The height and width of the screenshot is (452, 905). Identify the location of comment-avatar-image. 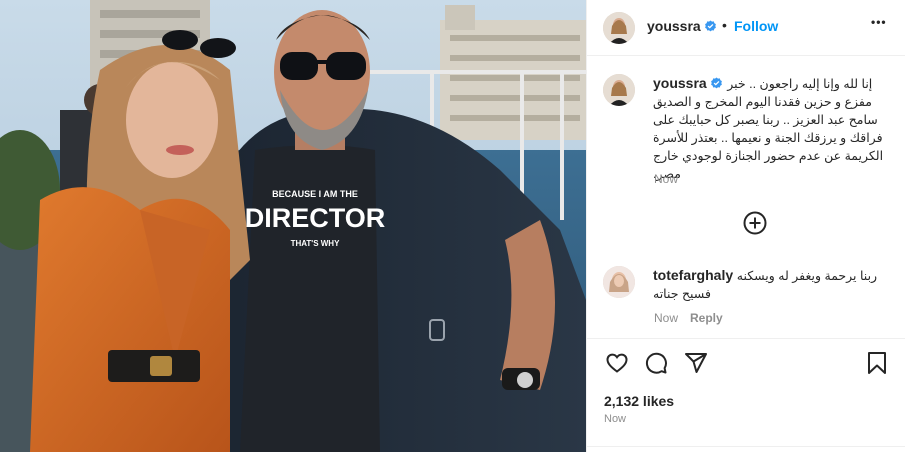
(619, 282).